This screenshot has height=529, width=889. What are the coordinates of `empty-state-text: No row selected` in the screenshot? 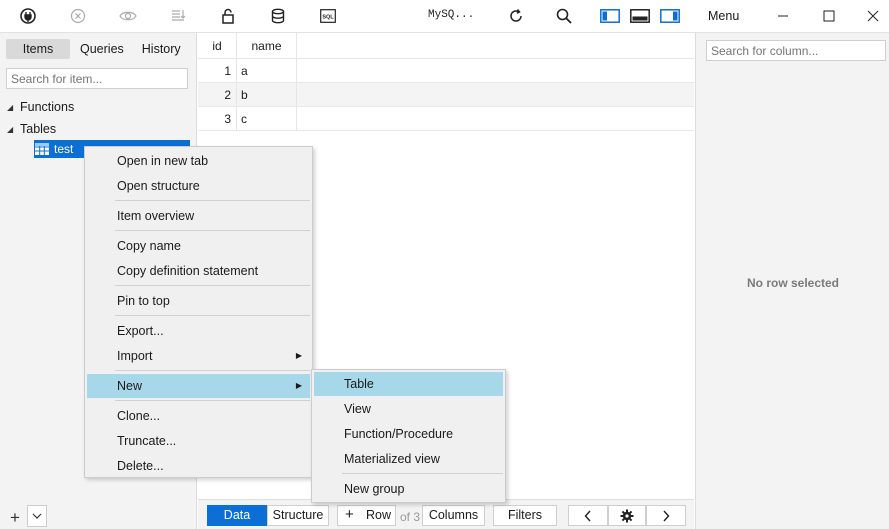 It's located at (793, 283).